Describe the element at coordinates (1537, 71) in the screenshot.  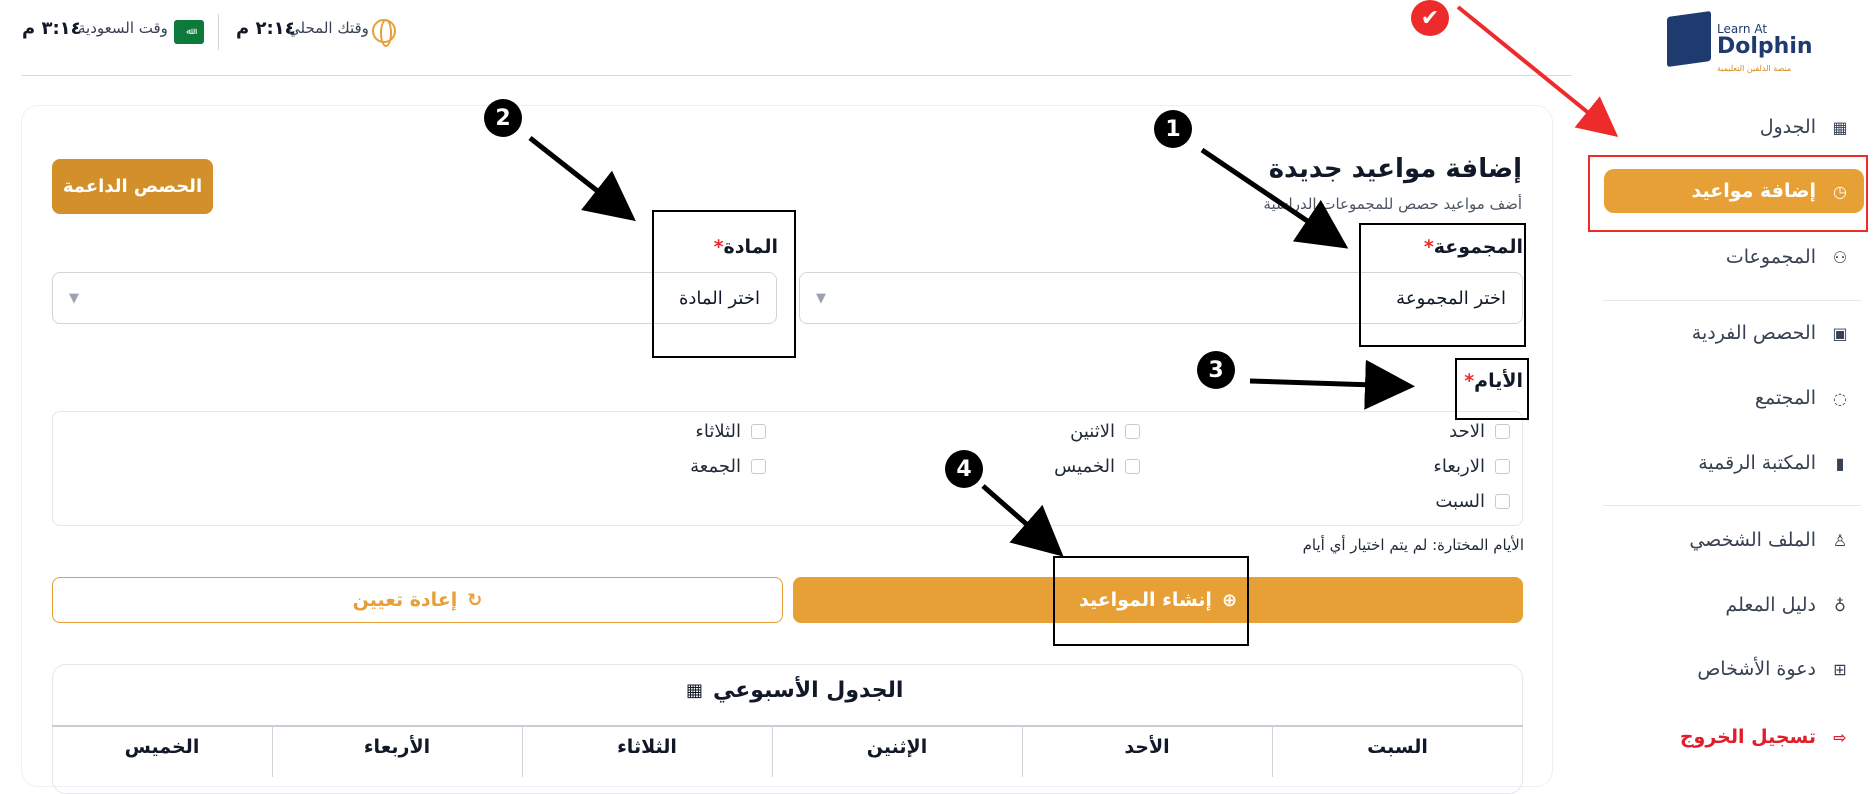
I see `arrow-red` at that location.